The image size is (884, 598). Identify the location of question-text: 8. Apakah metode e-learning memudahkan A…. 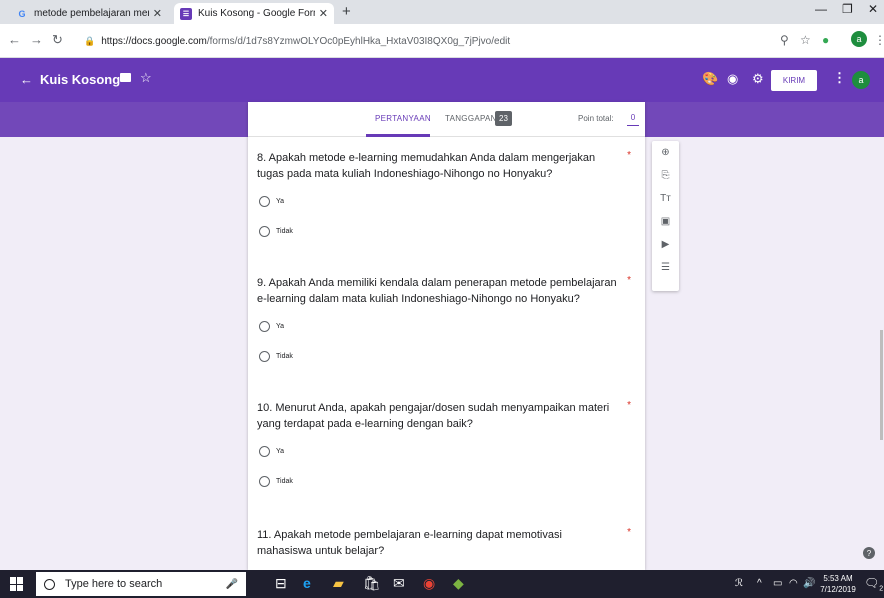
(426, 166).